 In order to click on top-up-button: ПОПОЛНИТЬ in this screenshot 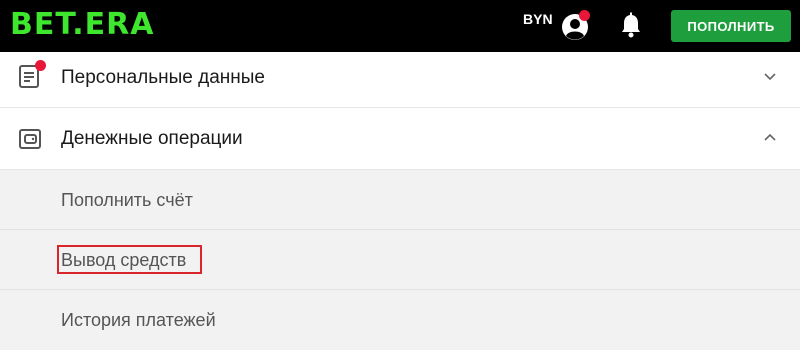, I will do `click(731, 26)`.